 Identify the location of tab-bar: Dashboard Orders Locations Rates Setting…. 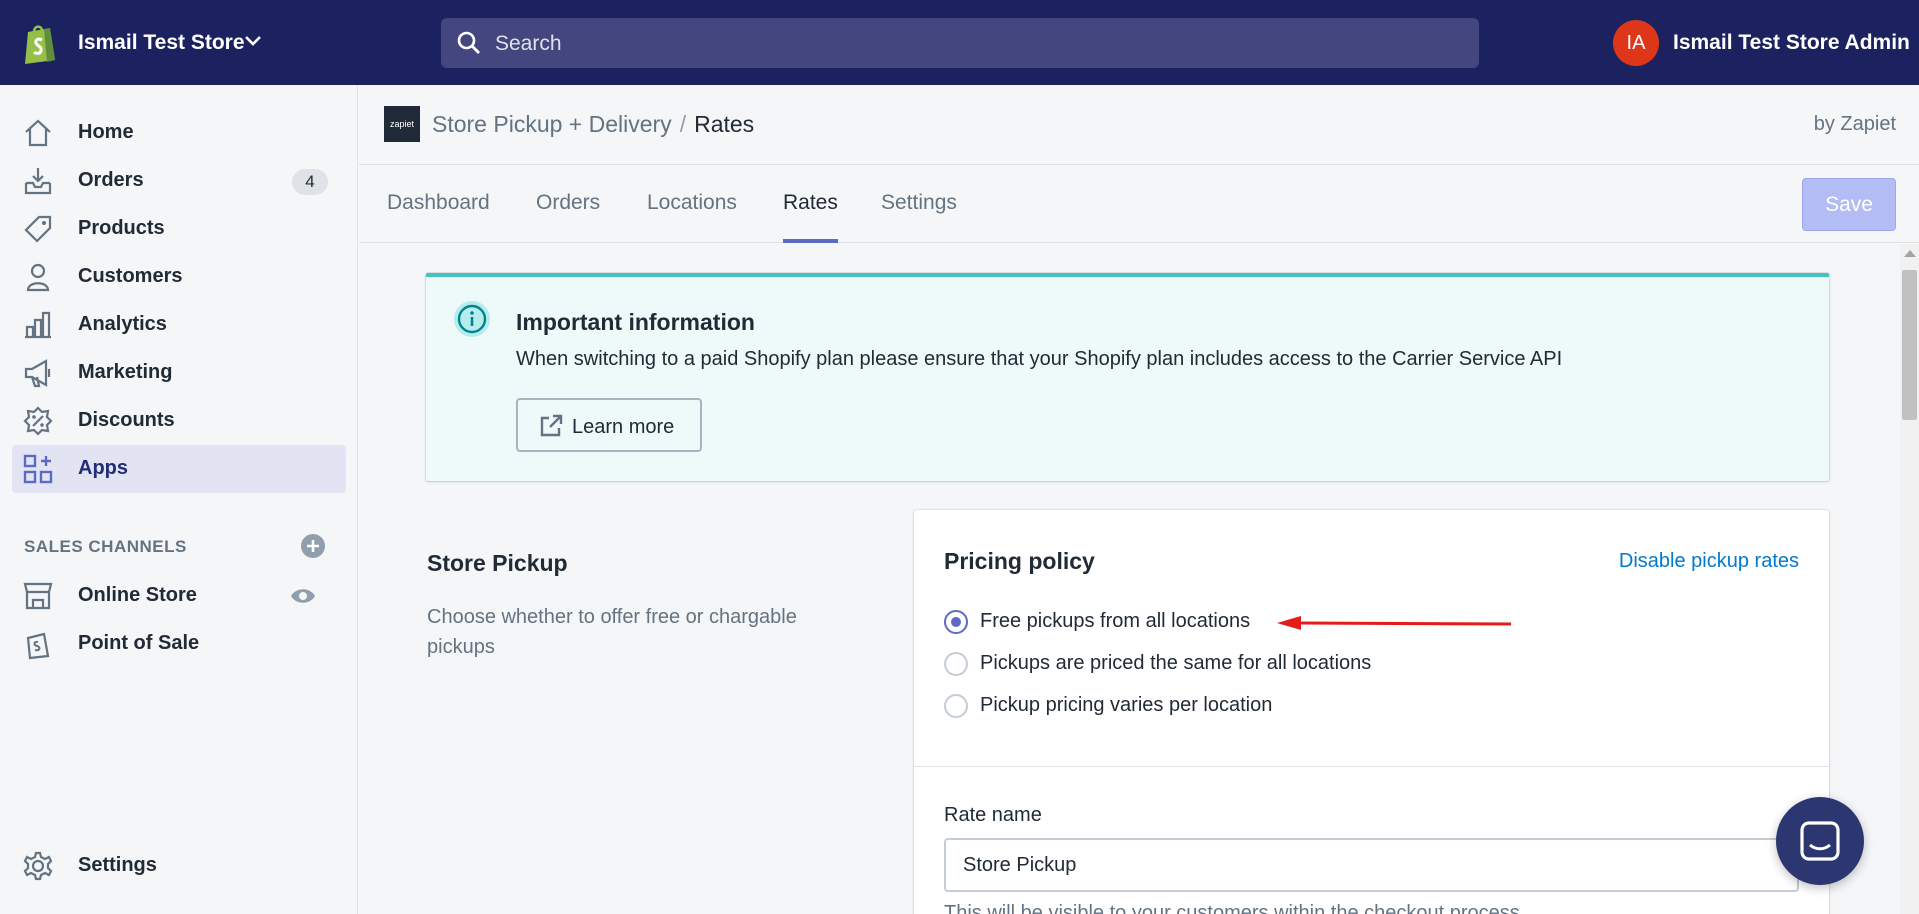
(1139, 204).